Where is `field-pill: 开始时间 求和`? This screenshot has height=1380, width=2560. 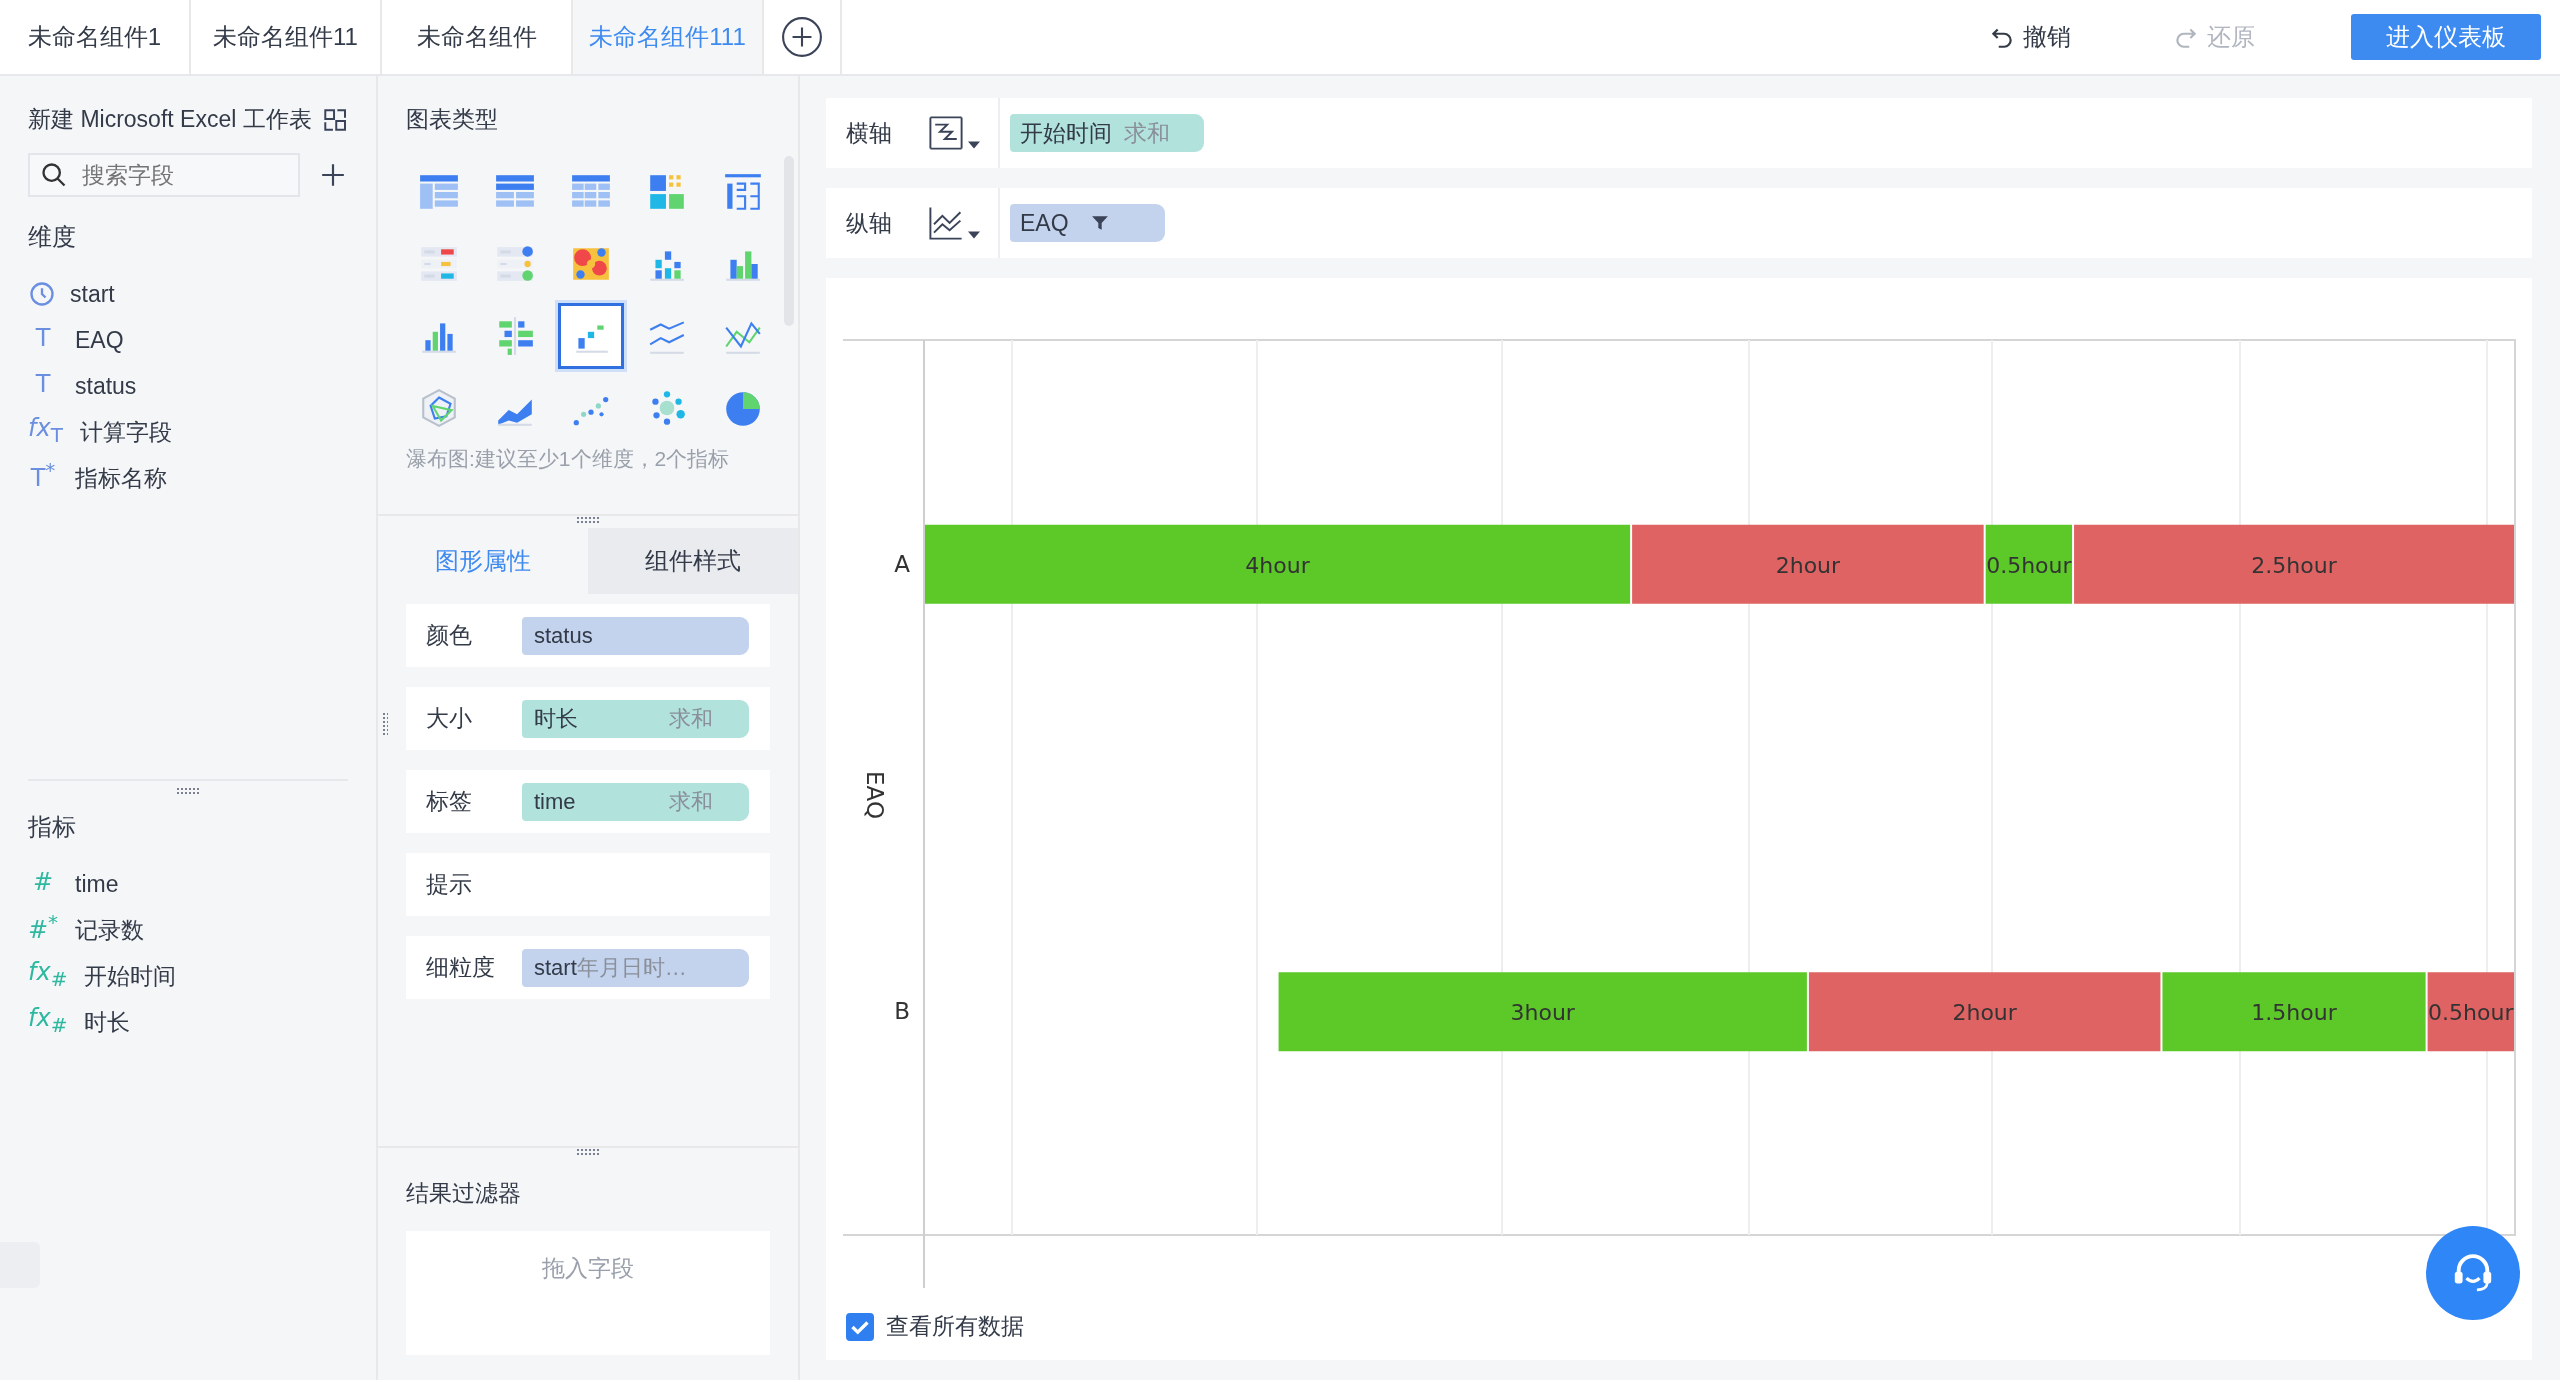
field-pill: 开始时间 求和 is located at coordinates (1107, 133).